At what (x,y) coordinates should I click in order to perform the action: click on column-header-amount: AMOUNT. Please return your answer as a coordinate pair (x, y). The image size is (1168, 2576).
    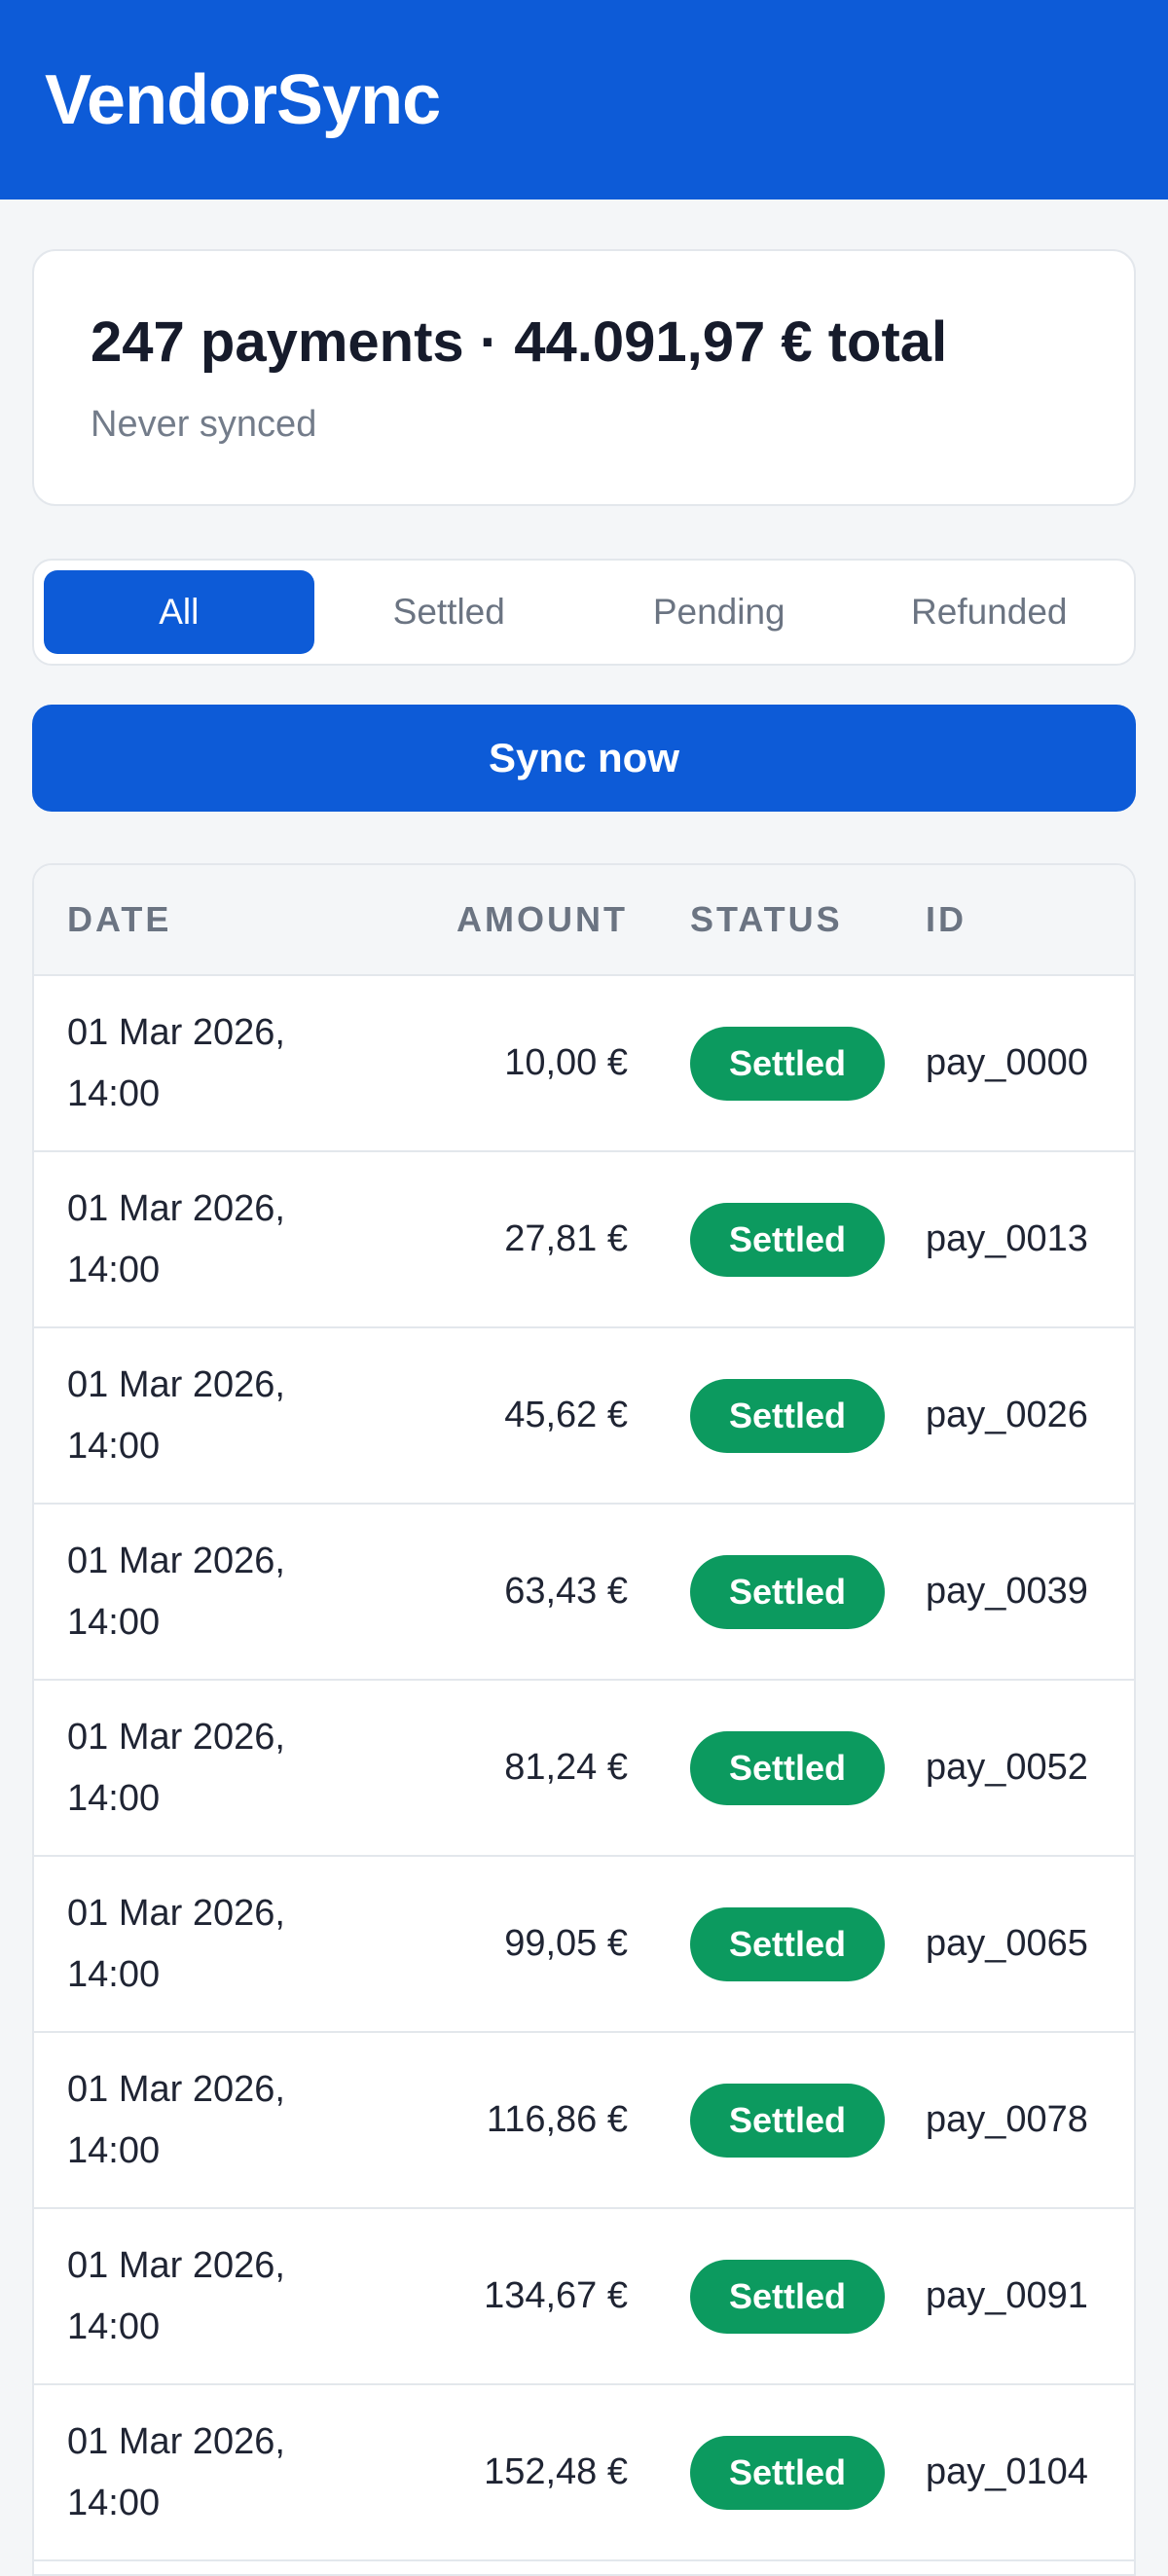
    Looking at the image, I should click on (503, 919).